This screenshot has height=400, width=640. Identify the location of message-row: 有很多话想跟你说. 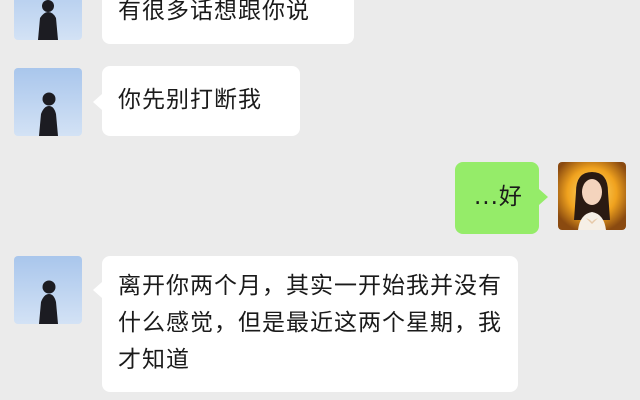
(320, 25).